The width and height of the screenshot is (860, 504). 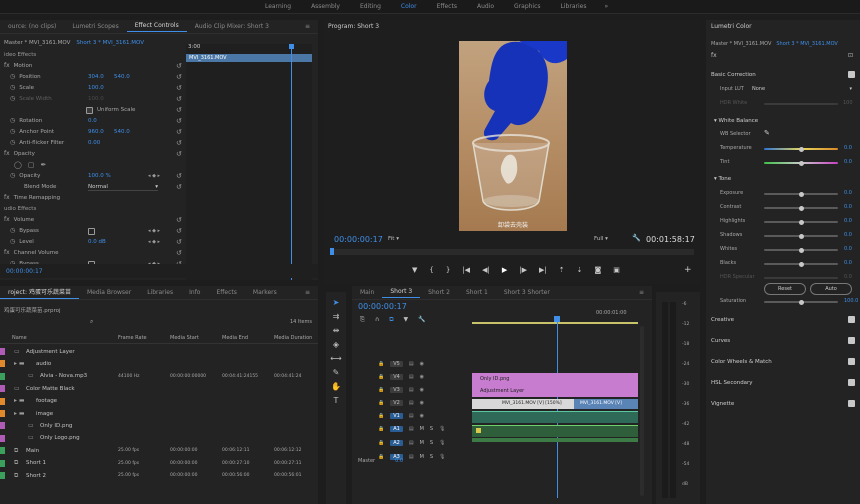 I want to click on basic-correction-header: Basic Correction, so click(x=733, y=75).